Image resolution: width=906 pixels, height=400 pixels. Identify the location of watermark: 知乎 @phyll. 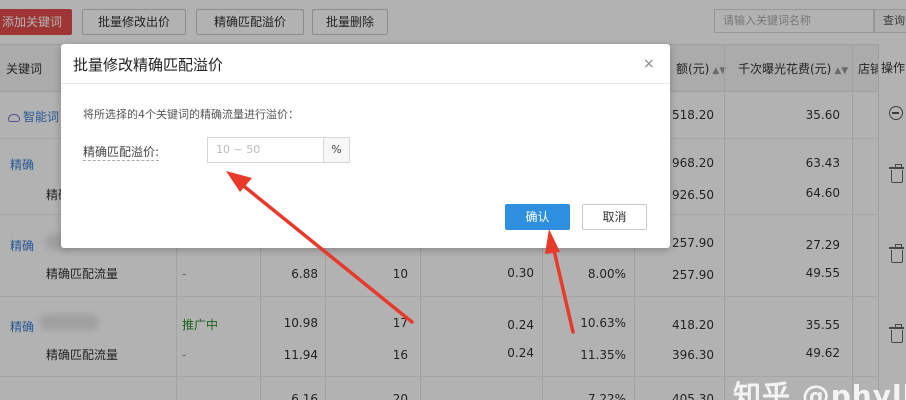
(819, 389).